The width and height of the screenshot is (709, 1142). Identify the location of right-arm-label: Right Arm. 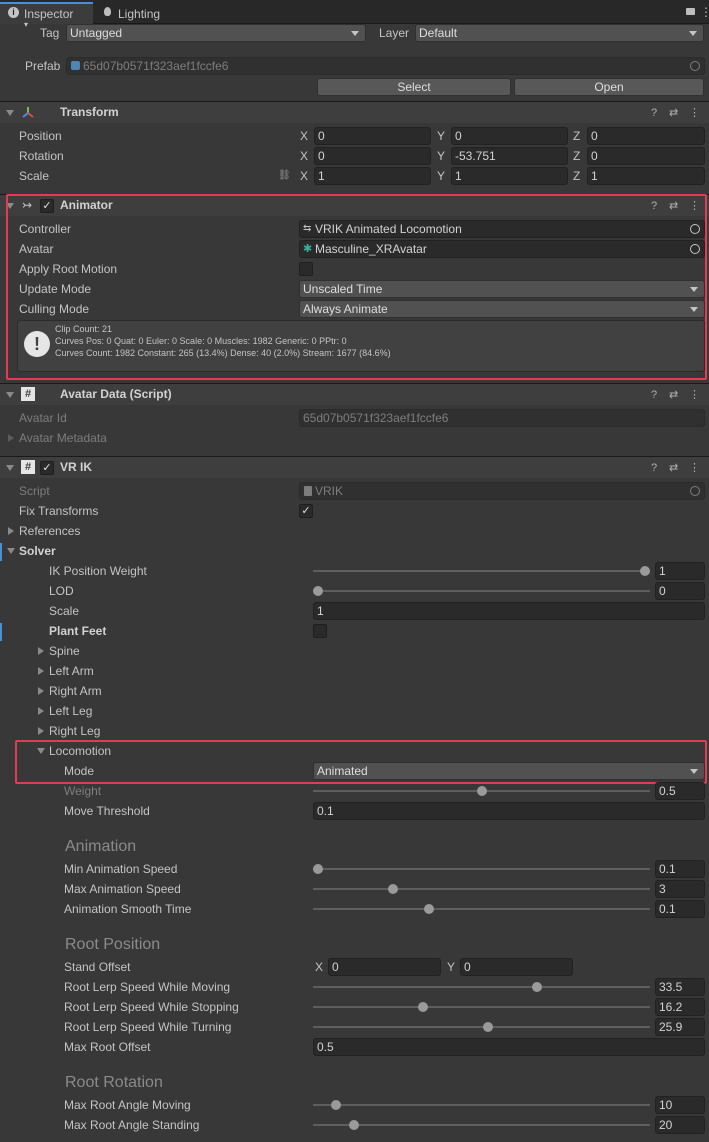
(75, 691).